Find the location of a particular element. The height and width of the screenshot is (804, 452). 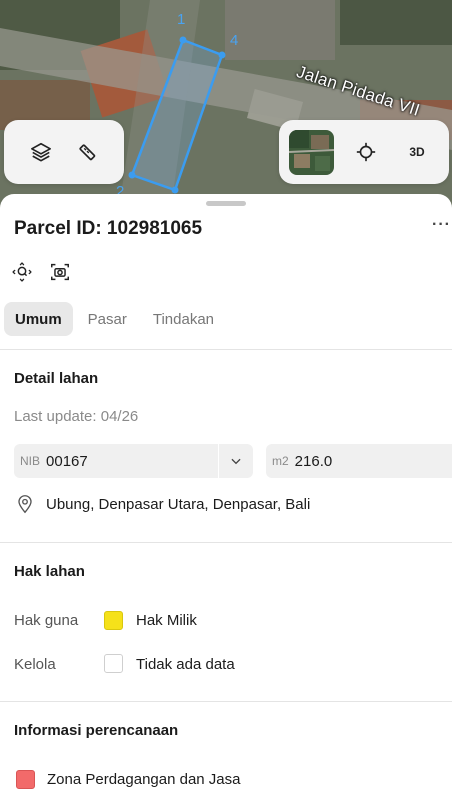

location-text: Ubung, Denpasar Utara, Denpasar, Bali is located at coordinates (178, 504).